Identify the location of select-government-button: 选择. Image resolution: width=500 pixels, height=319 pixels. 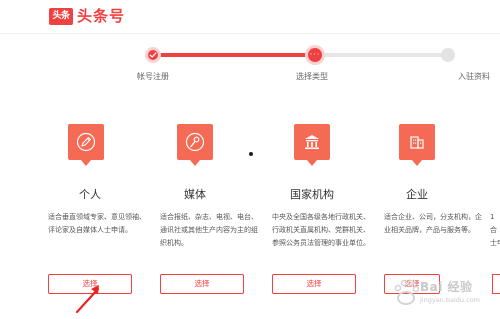
(314, 284).